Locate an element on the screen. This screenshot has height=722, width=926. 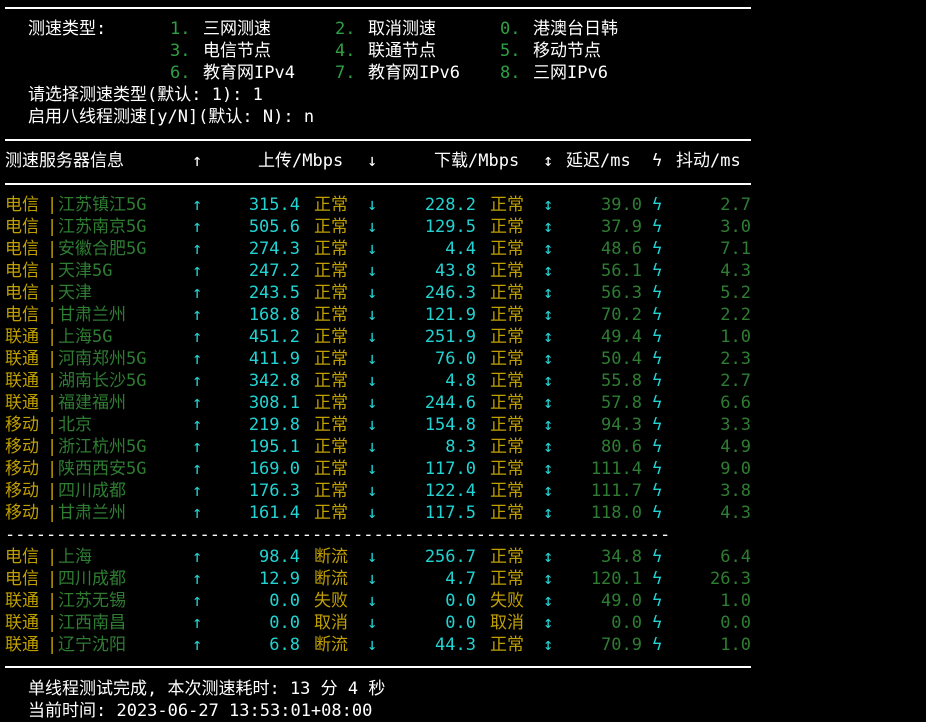
header-download: 下载/Mbps is located at coordinates (477, 161).